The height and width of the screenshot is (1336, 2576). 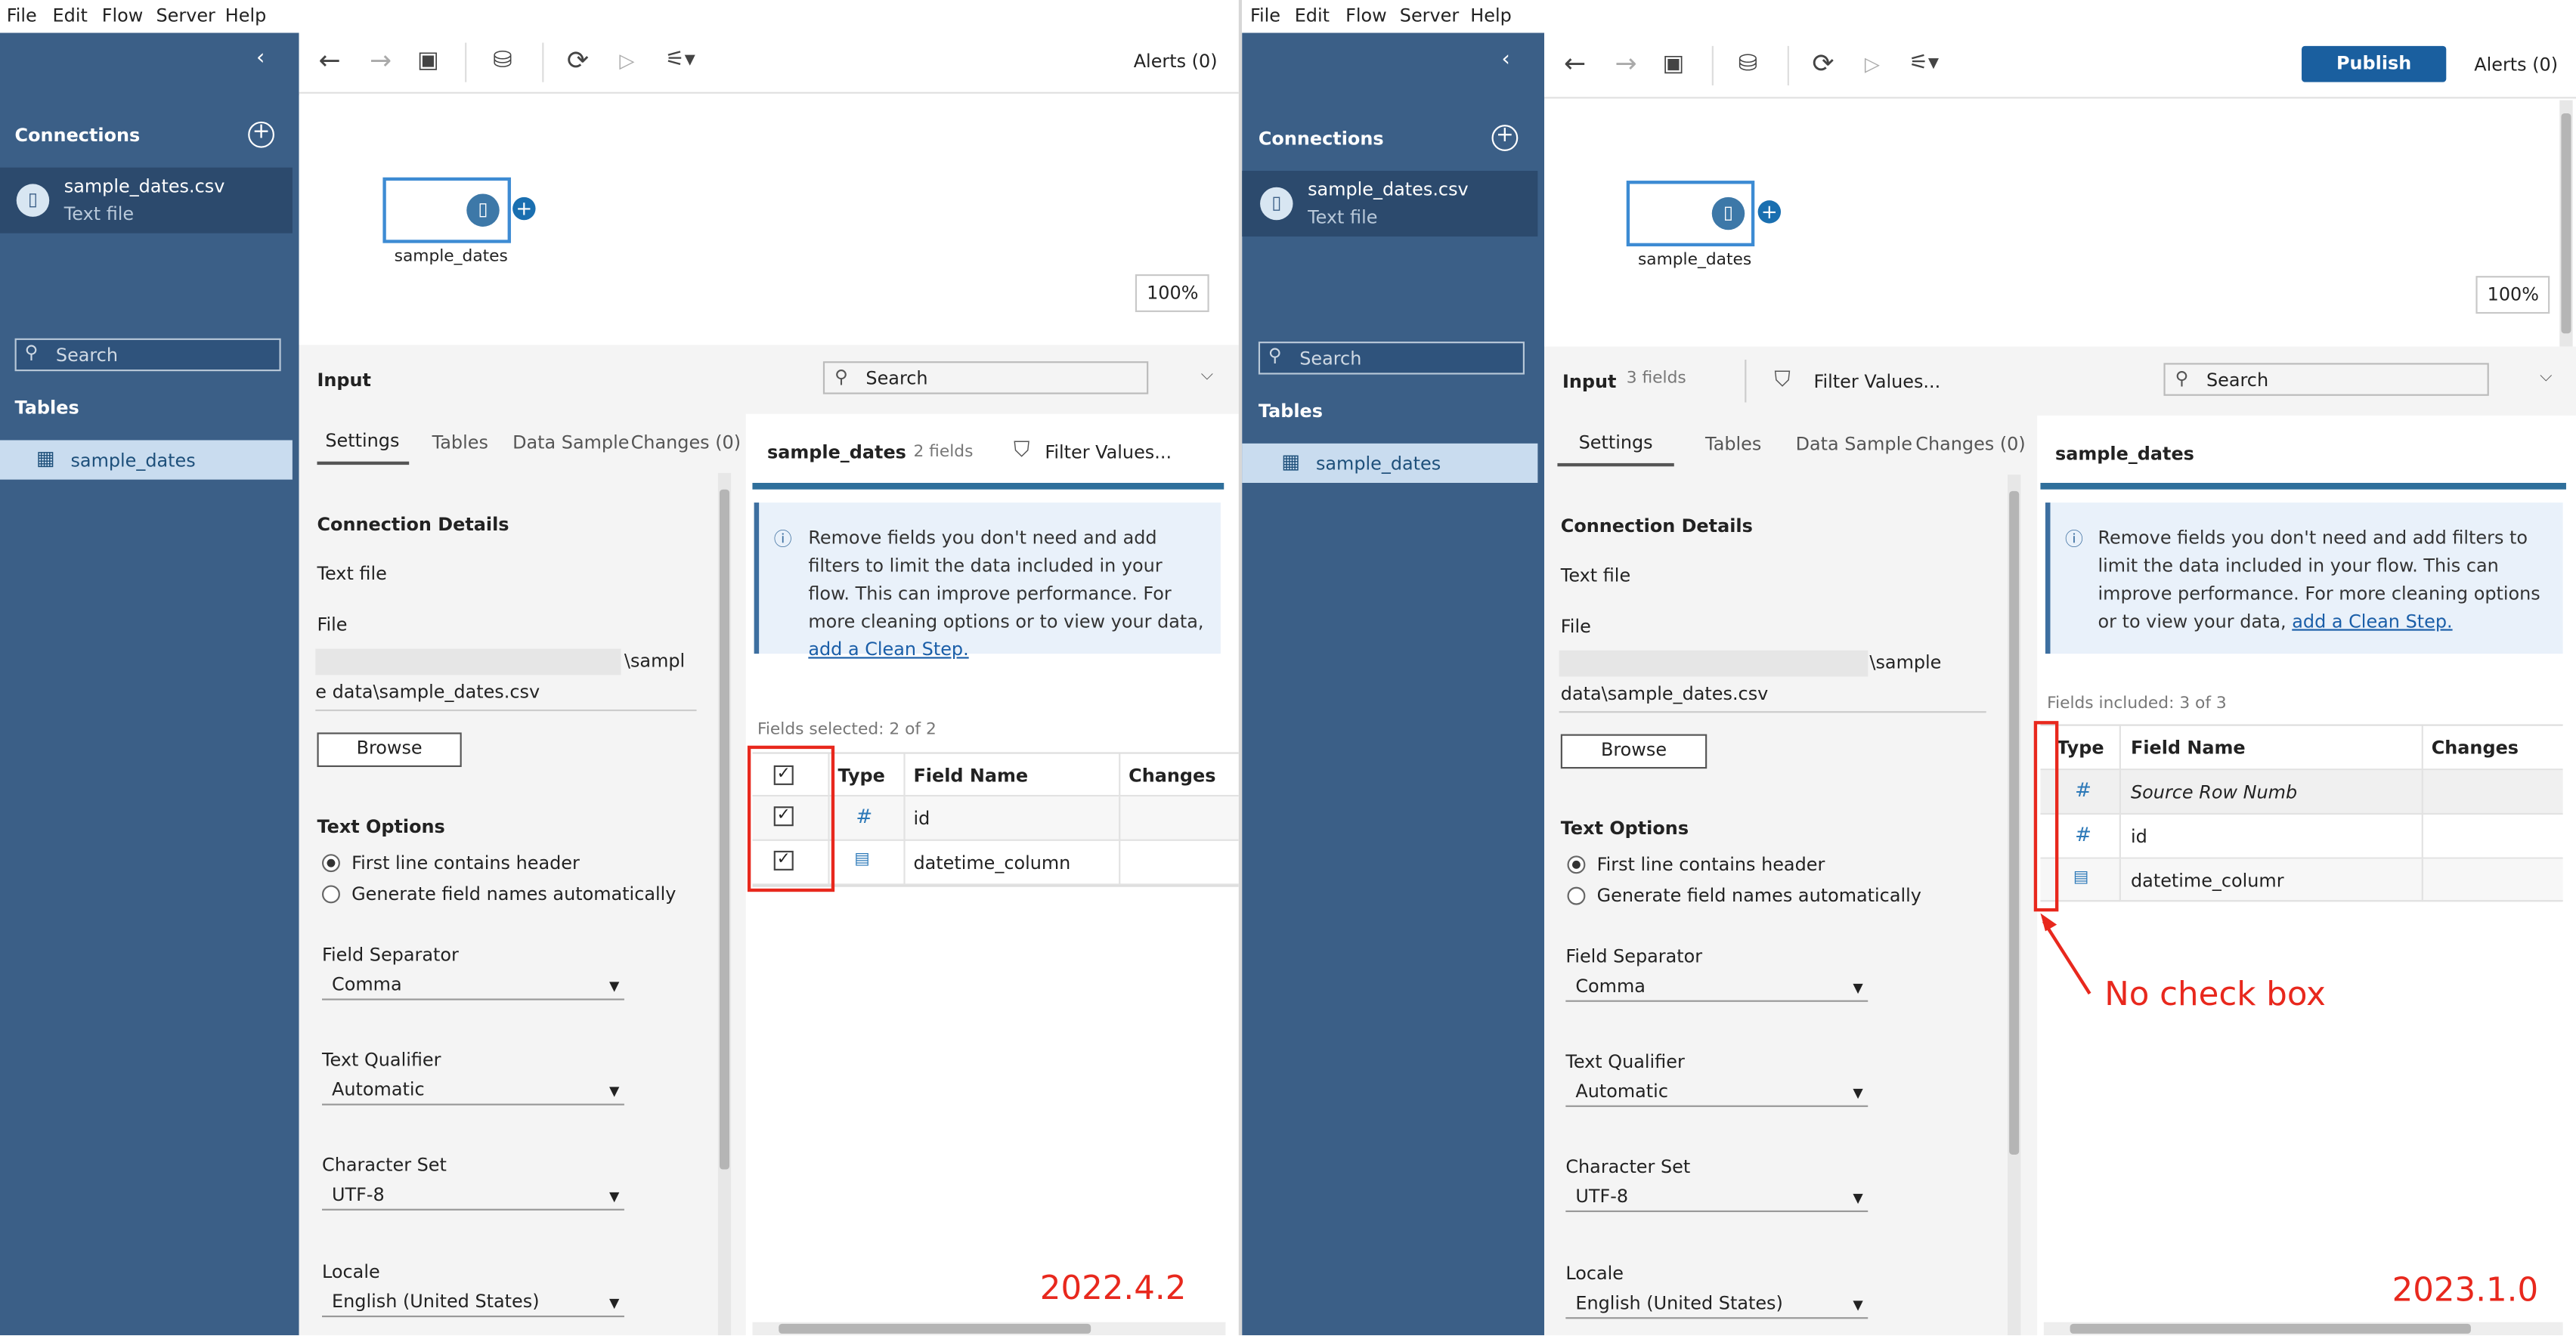 I want to click on info-icon: ⓘ, so click(x=782, y=539).